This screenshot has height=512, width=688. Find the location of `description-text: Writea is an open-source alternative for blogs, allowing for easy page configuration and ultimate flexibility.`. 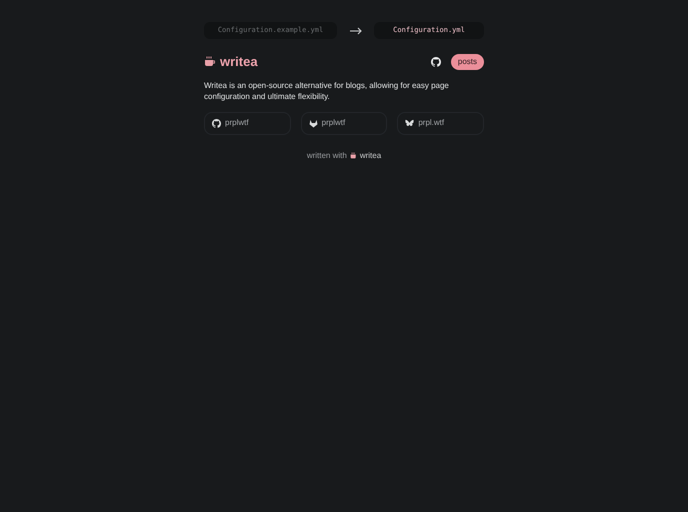

description-text: Writea is an open-source alternative for blogs, allowing for easy page configuration and ultimate flexibility. is located at coordinates (327, 91).